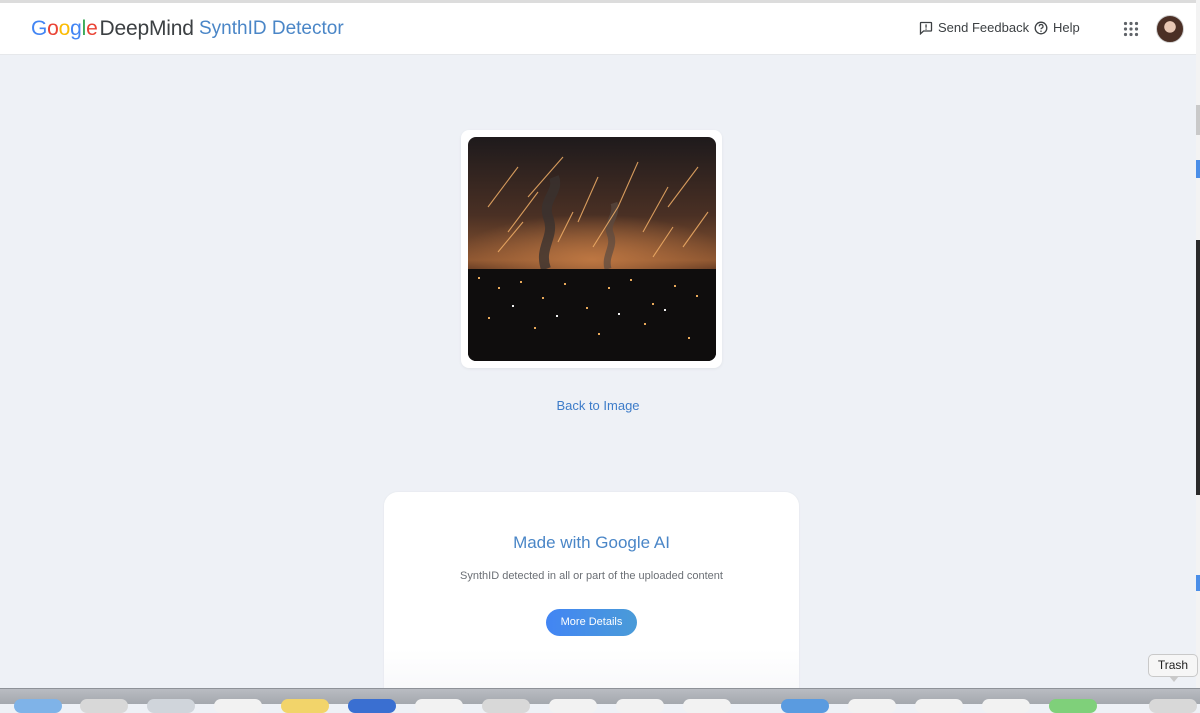 This screenshot has width=1200, height=713. I want to click on feedback-icon, so click(926, 28).